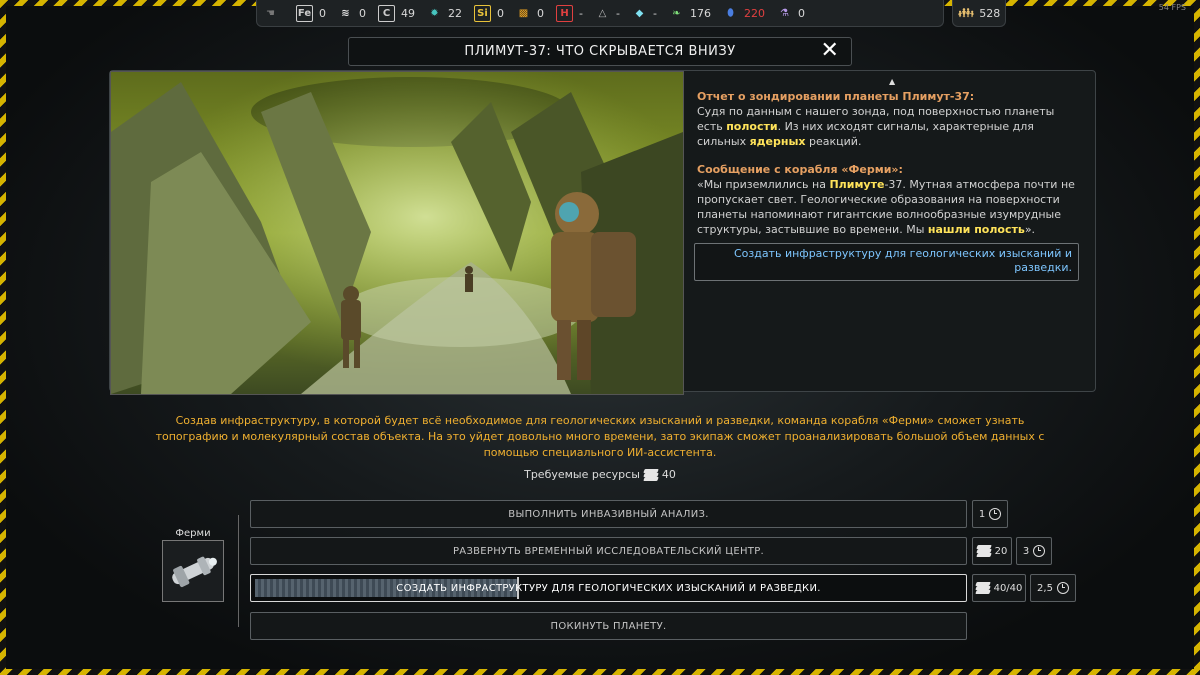 This screenshot has height=675, width=1200. I want to click on option-label: ВЫПОЛНИТЬ ИНВАЗИВНЫЙ АНАЛИЗ., so click(608, 514).